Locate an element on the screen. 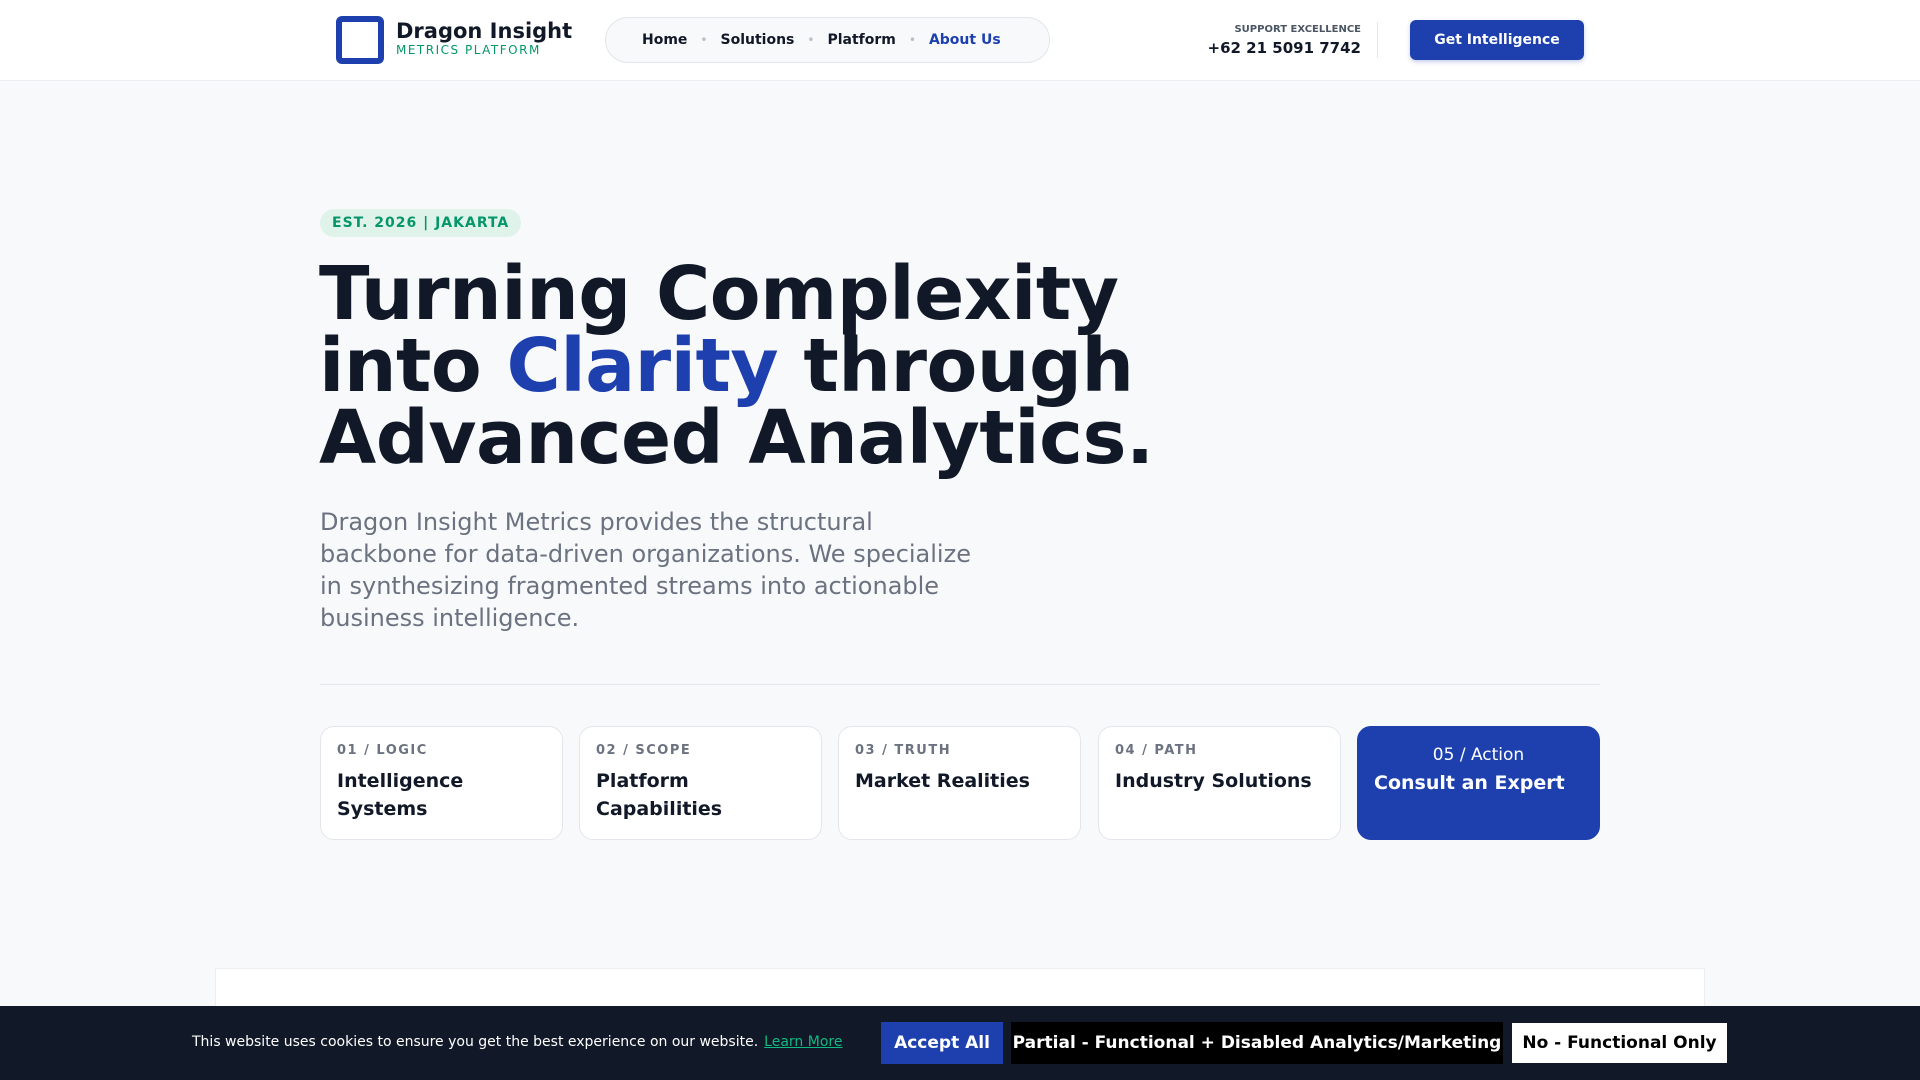 This screenshot has height=1080, width=1920. card-title: Platform Capabilities is located at coordinates (659, 795).